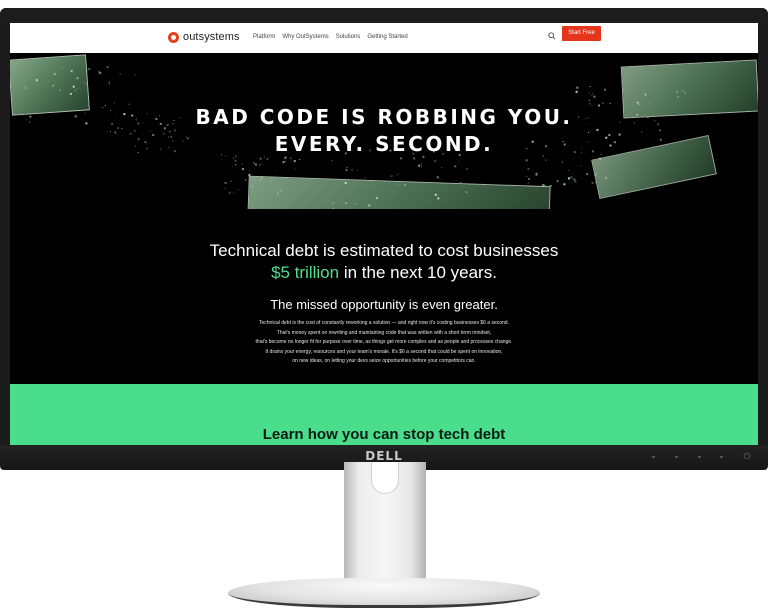 Image resolution: width=768 pixels, height=614 pixels. Describe the element at coordinates (384, 414) in the screenshot. I see `cta-section: Learn how you can stop tech debt` at that location.